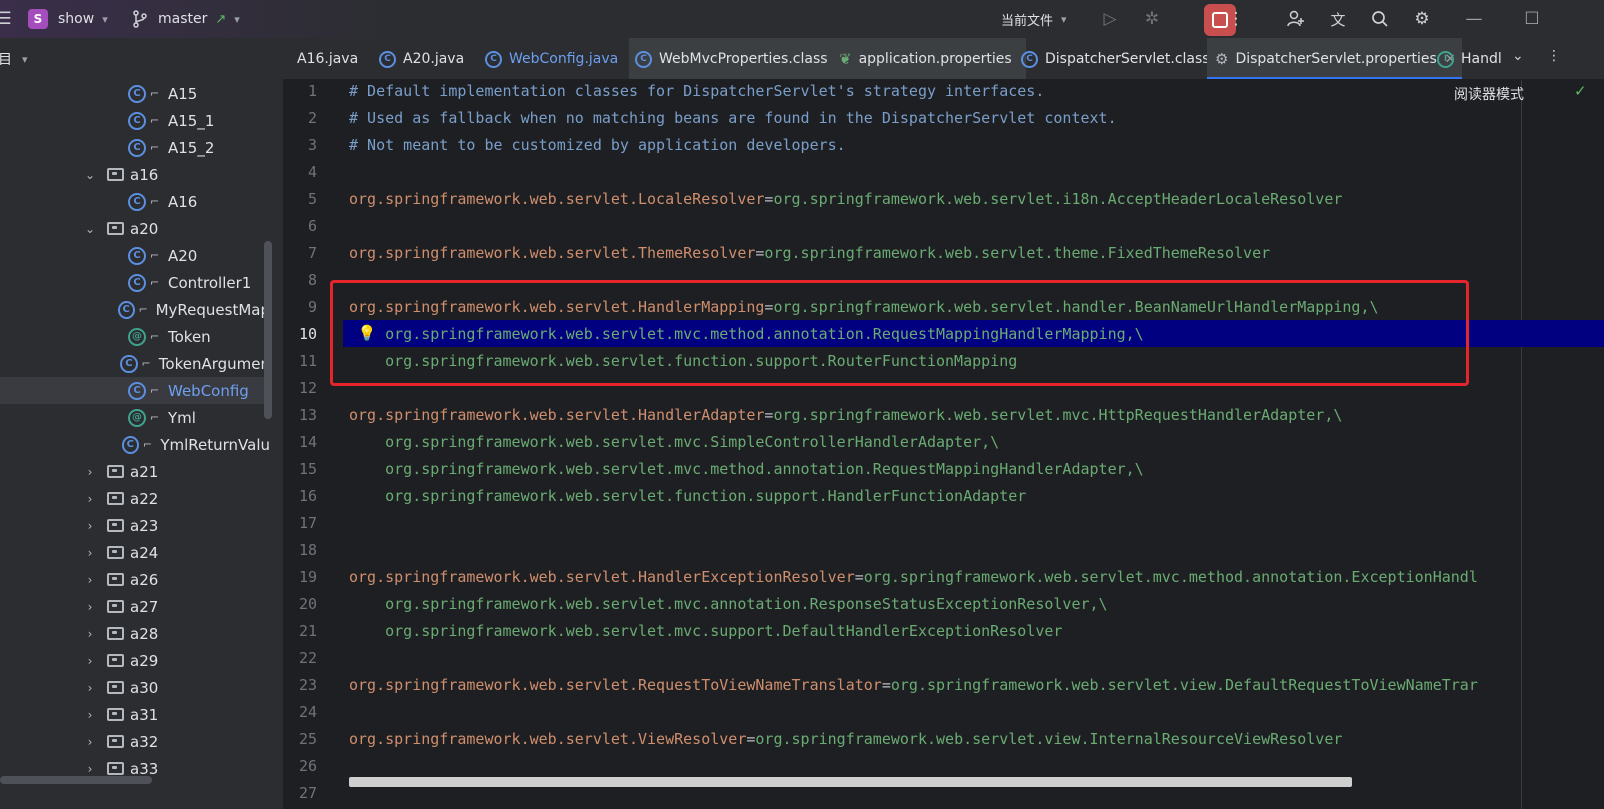 The image size is (1604, 809). I want to click on line-number: 14, so click(307, 442).